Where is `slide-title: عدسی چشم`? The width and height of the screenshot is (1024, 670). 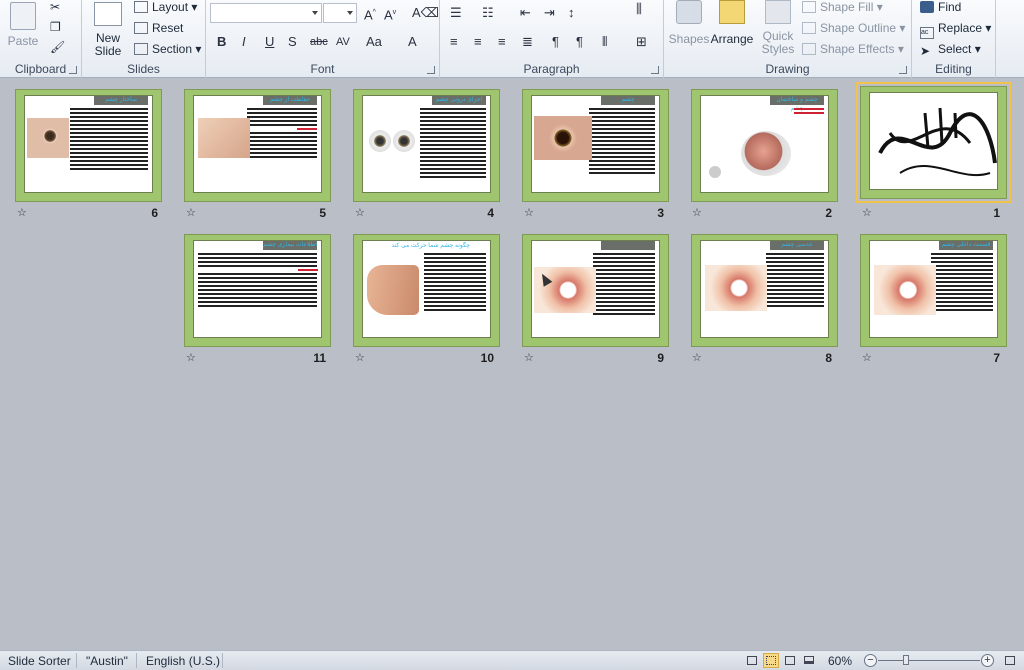 slide-title: عدسی چشم is located at coordinates (797, 245).